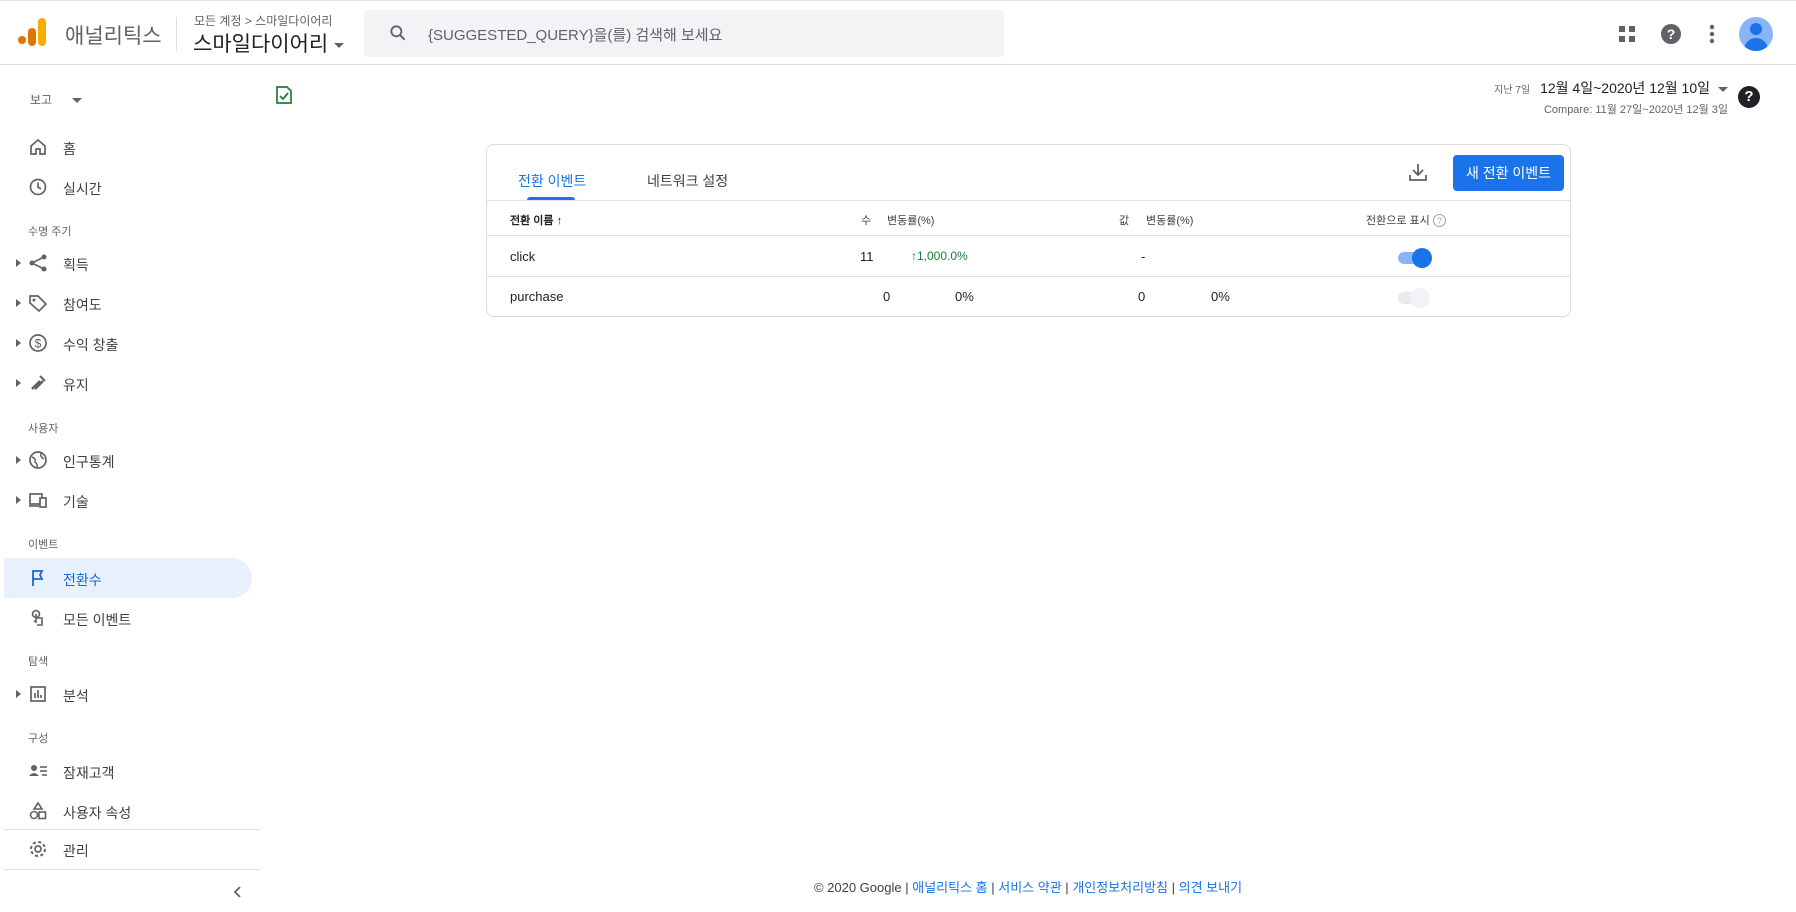 The width and height of the screenshot is (1796, 912). I want to click on link-privacy: 개인정보처리방침, so click(1120, 887).